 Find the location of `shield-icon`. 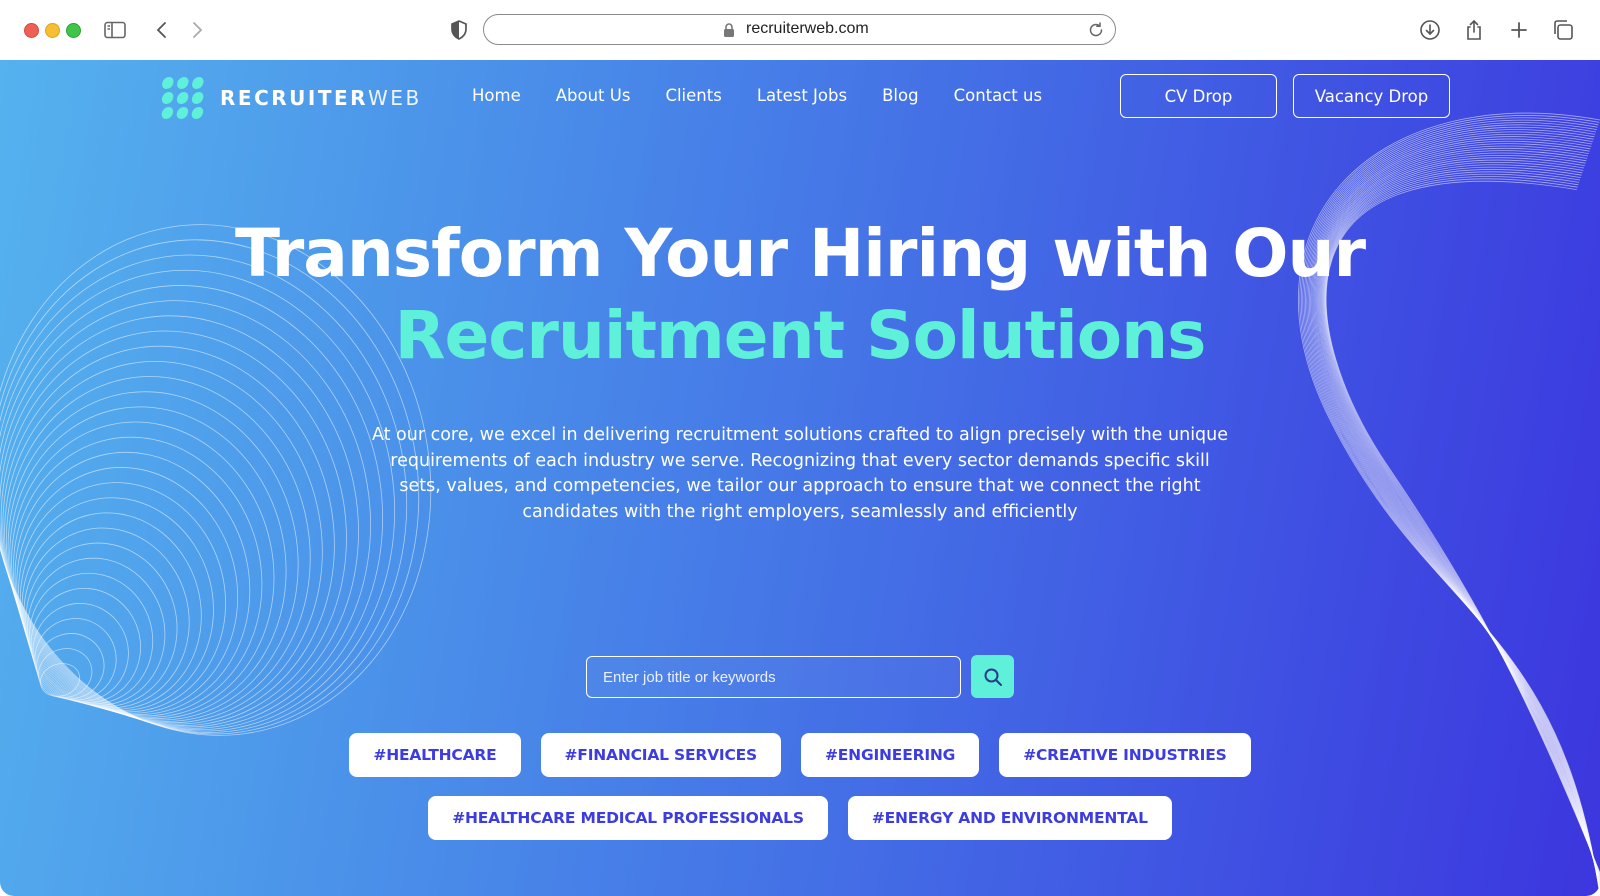

shield-icon is located at coordinates (459, 30).